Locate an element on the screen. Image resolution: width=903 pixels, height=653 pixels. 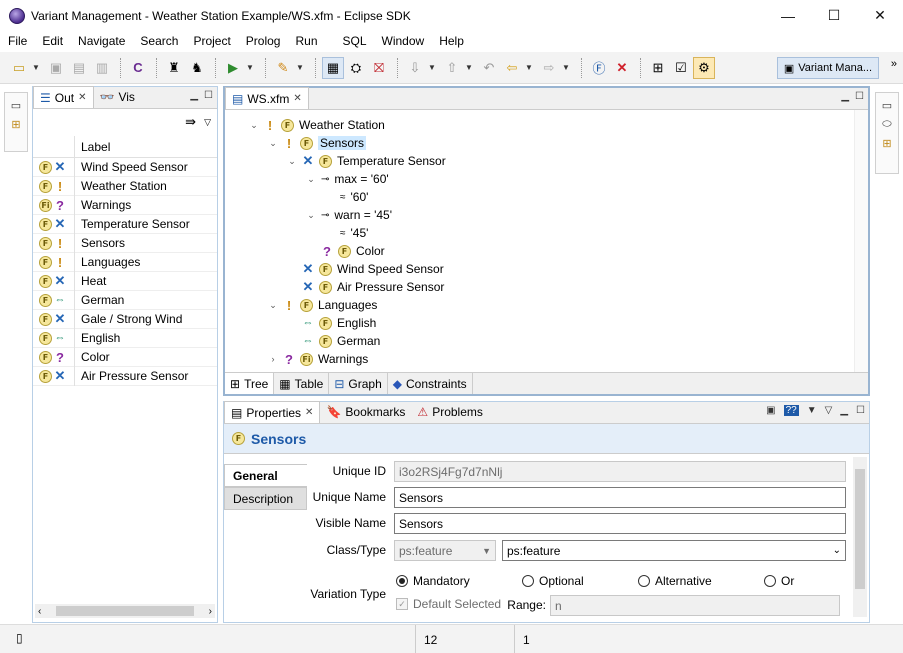
close-button: ✕ is located at coordinates (880, 15).